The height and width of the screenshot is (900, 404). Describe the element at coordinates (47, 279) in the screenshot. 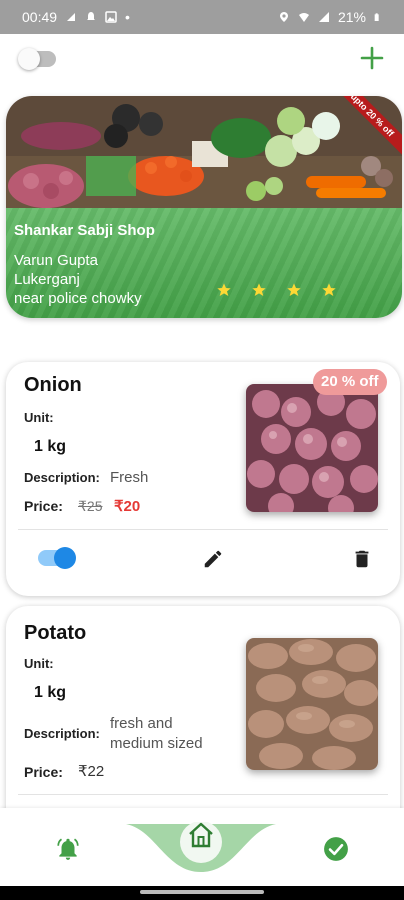

I see `shop-area: Lukerganj` at that location.